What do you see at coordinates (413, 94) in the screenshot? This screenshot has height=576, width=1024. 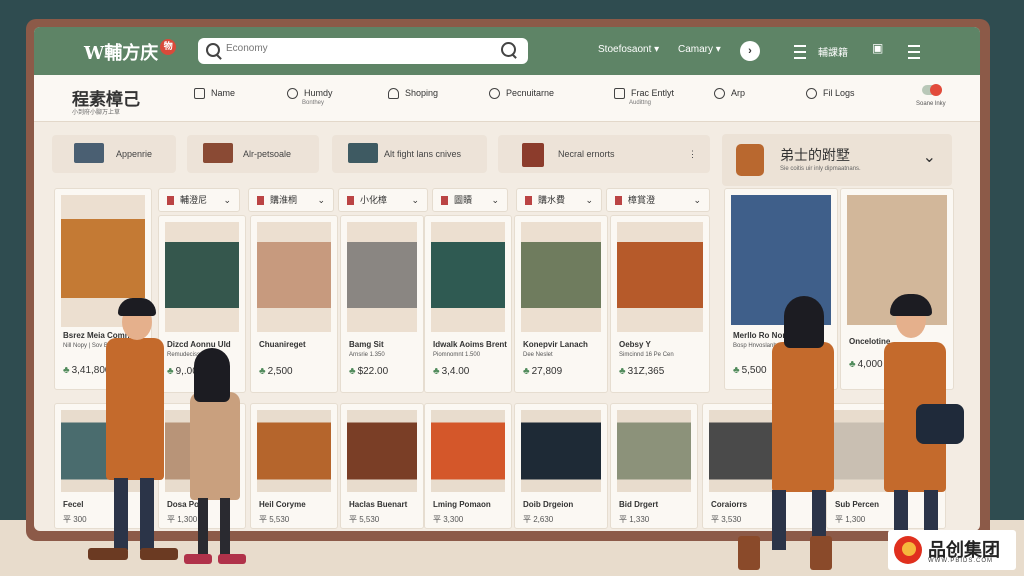 I see `category-item-shoping: Shoping` at bounding box center [413, 94].